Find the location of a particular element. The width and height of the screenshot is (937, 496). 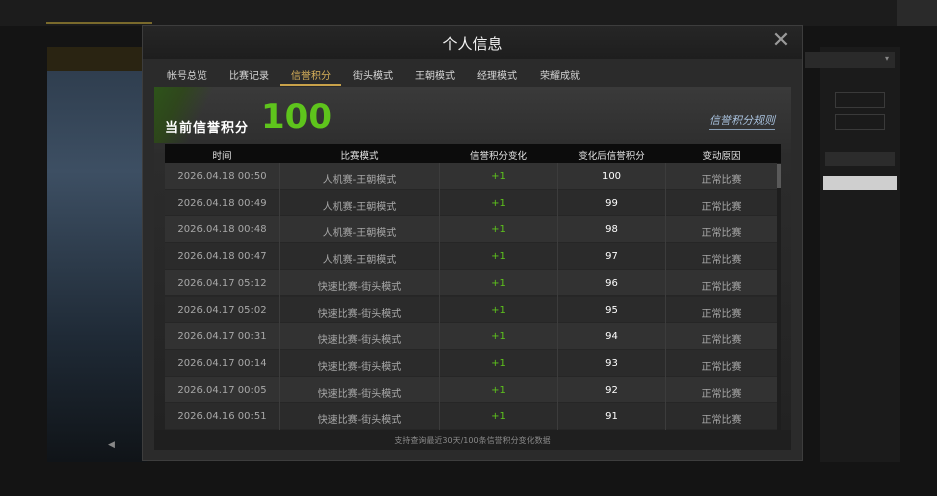

cell-after: 100 is located at coordinates (611, 176).